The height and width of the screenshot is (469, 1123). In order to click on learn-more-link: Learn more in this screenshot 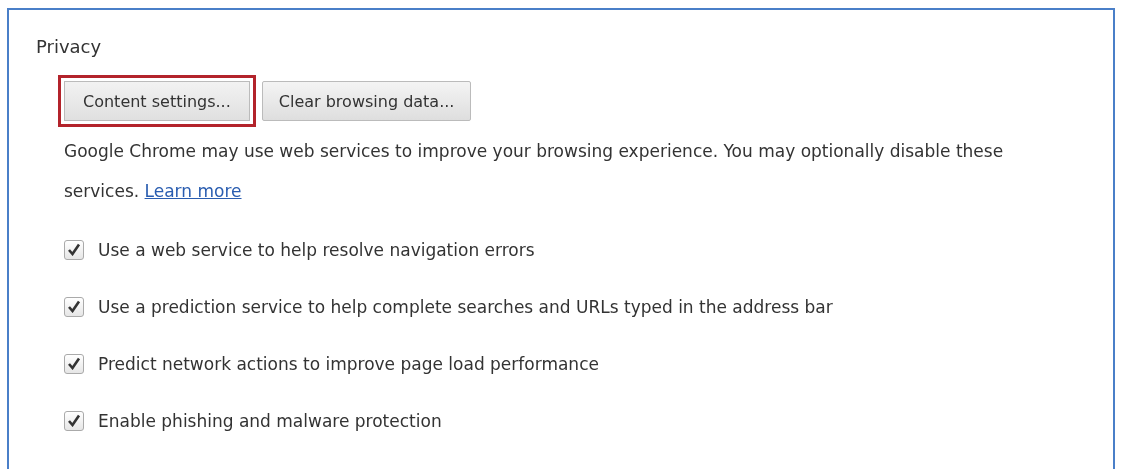, I will do `click(193, 191)`.